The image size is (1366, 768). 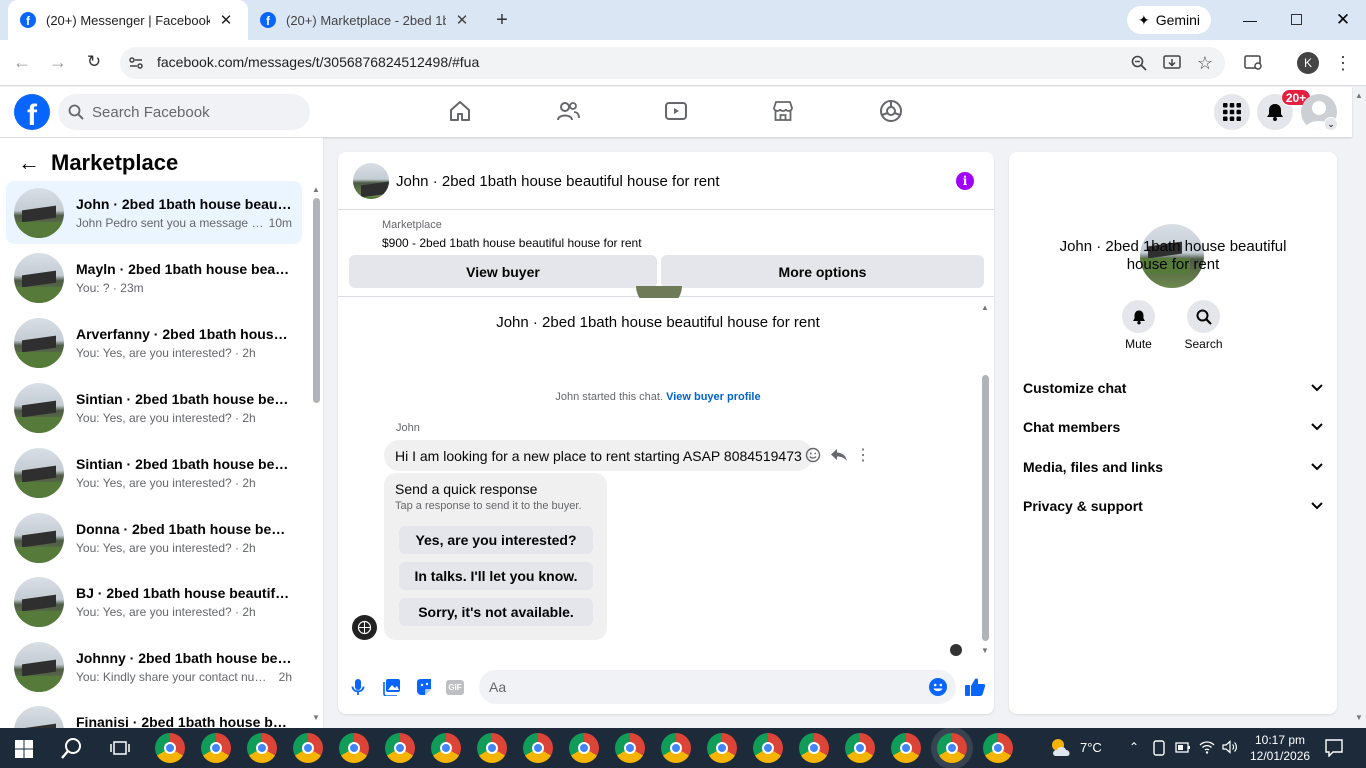 What do you see at coordinates (496, 540) in the screenshot?
I see `quick-response-yes-button: Yes, are you interested?` at bounding box center [496, 540].